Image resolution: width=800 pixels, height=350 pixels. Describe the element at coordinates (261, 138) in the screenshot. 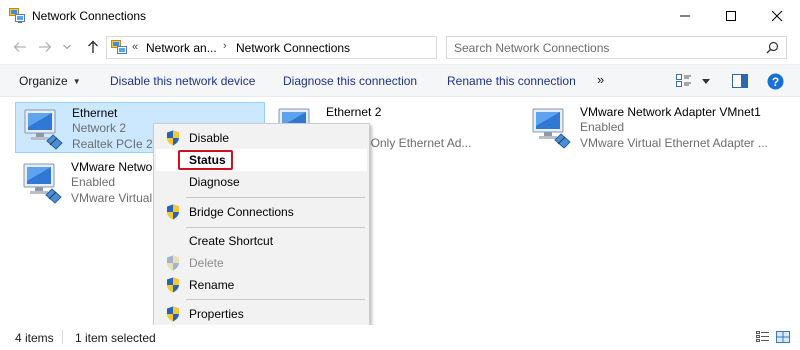

I see `menu-item-disable: Disable` at that location.